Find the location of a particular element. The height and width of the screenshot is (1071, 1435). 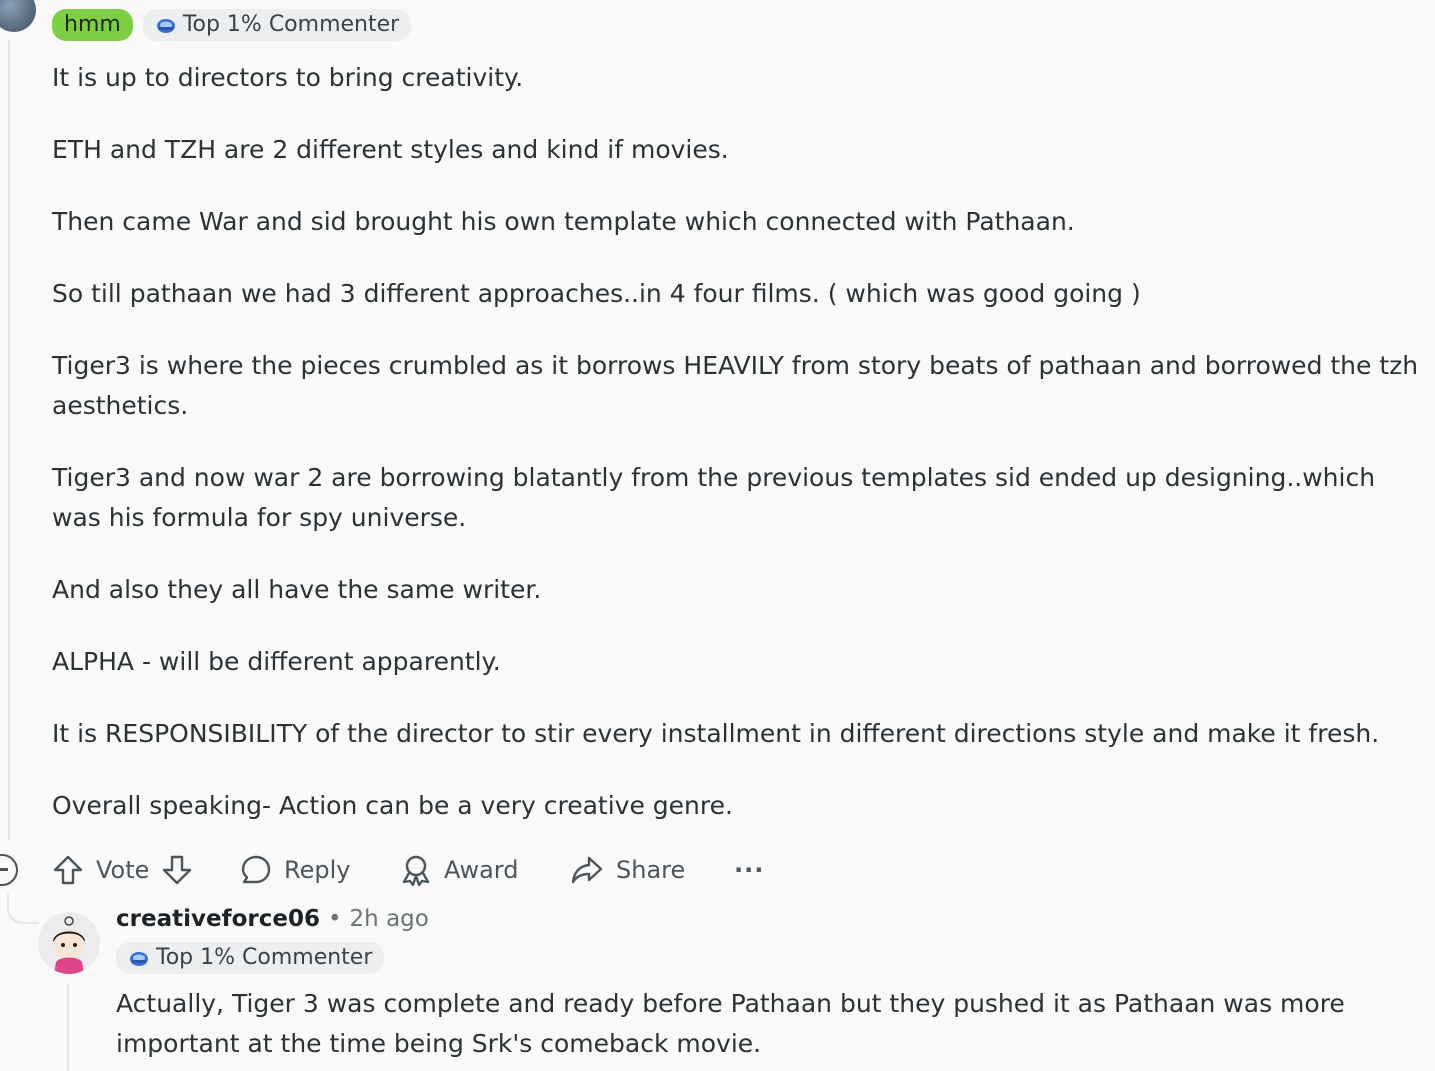

award-button: Award is located at coordinates (459, 870).